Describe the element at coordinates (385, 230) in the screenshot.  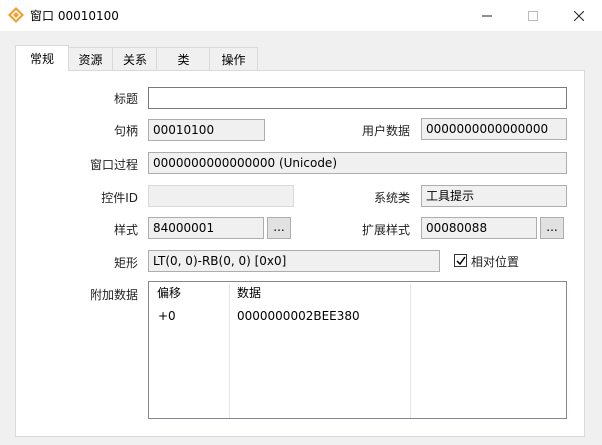
I see `exstyle-label: 扩展样式` at that location.